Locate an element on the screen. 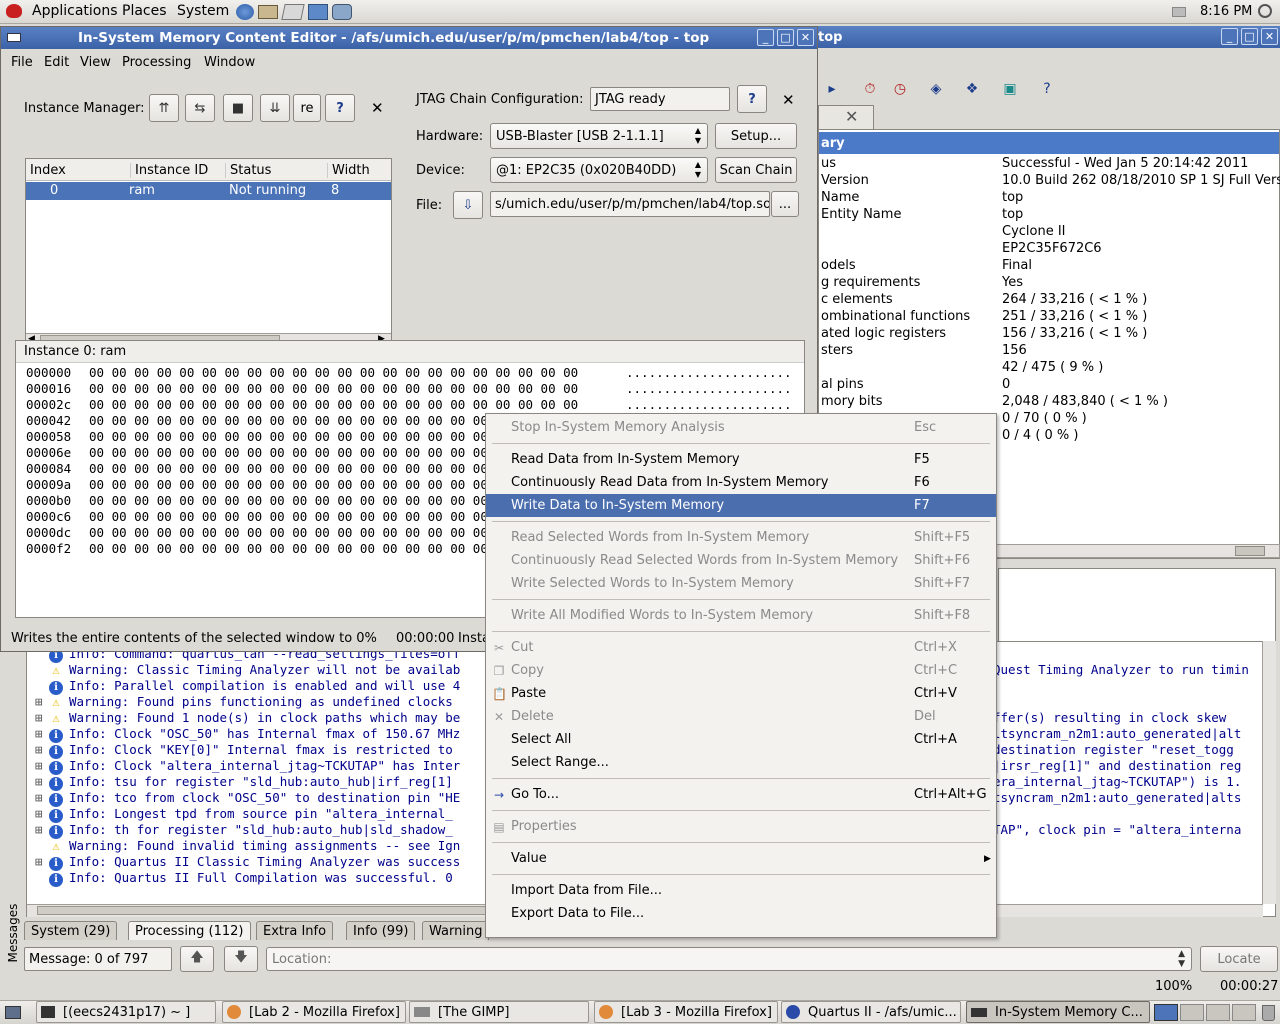  taskbar-firefox-lab3: [Lab 3 - Mozilla Firefox] is located at coordinates (686, 1012).